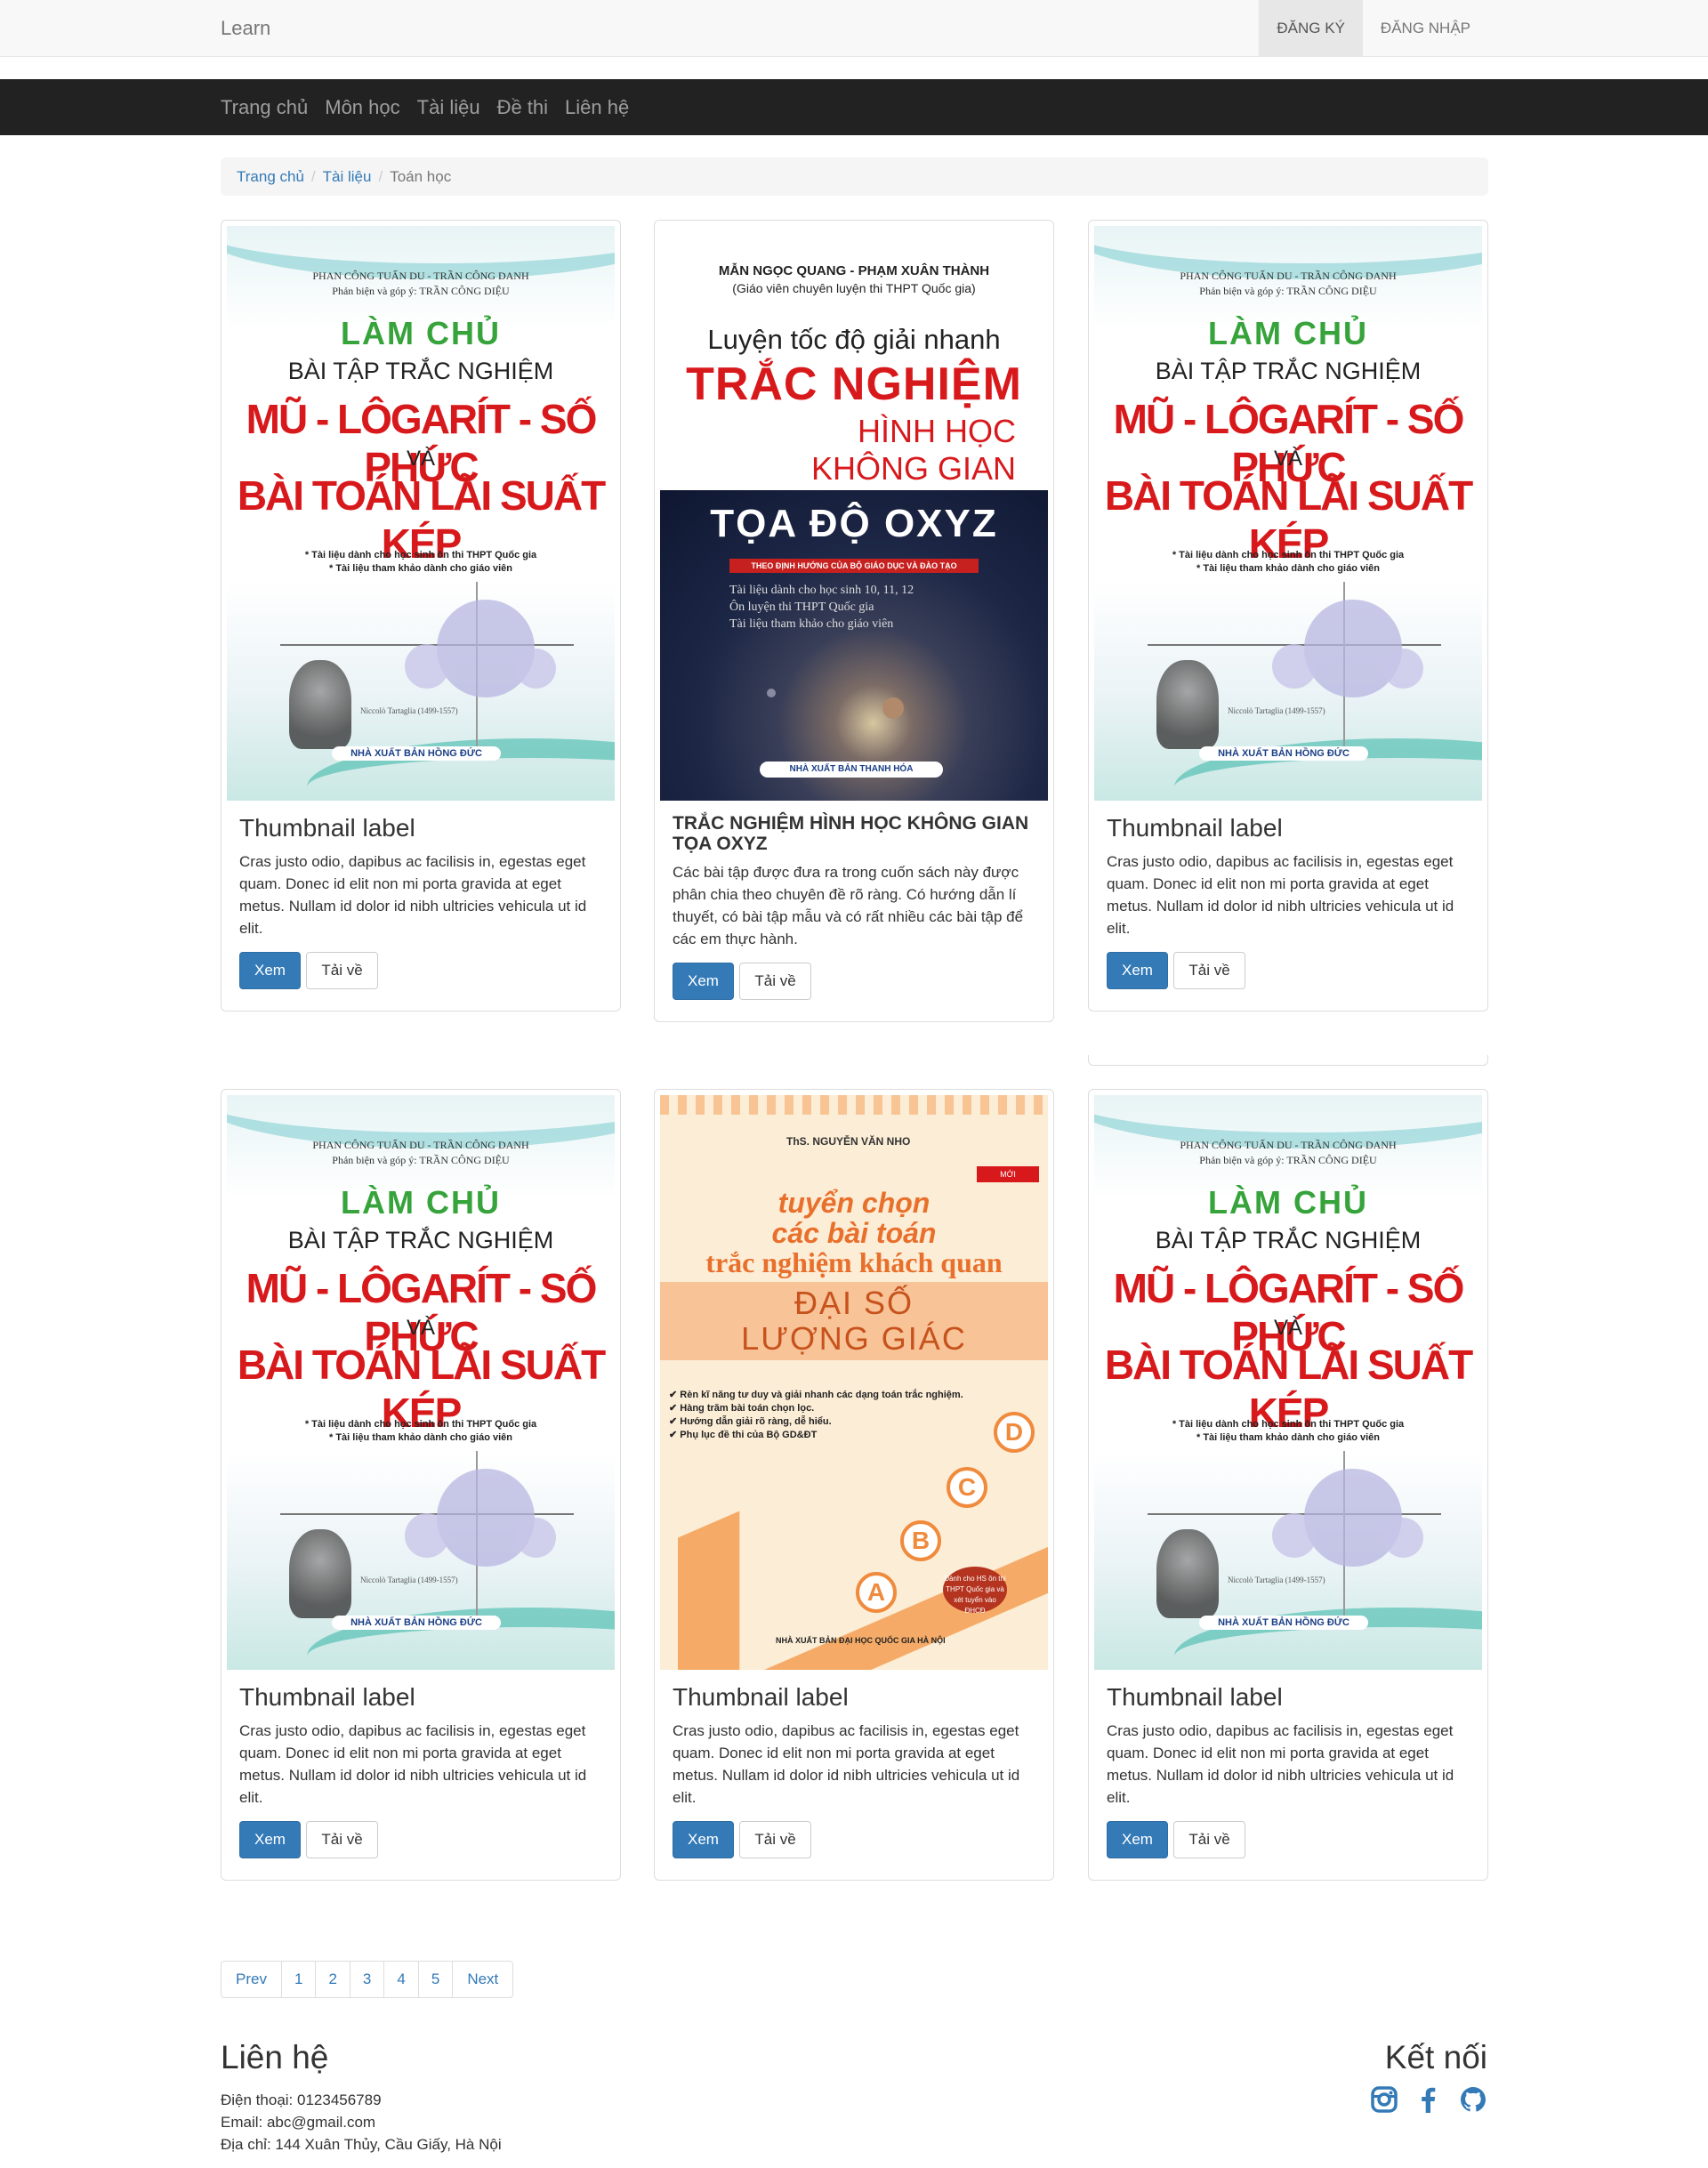  What do you see at coordinates (448, 107) in the screenshot?
I see `nav-item-documents: Tài liệu` at bounding box center [448, 107].